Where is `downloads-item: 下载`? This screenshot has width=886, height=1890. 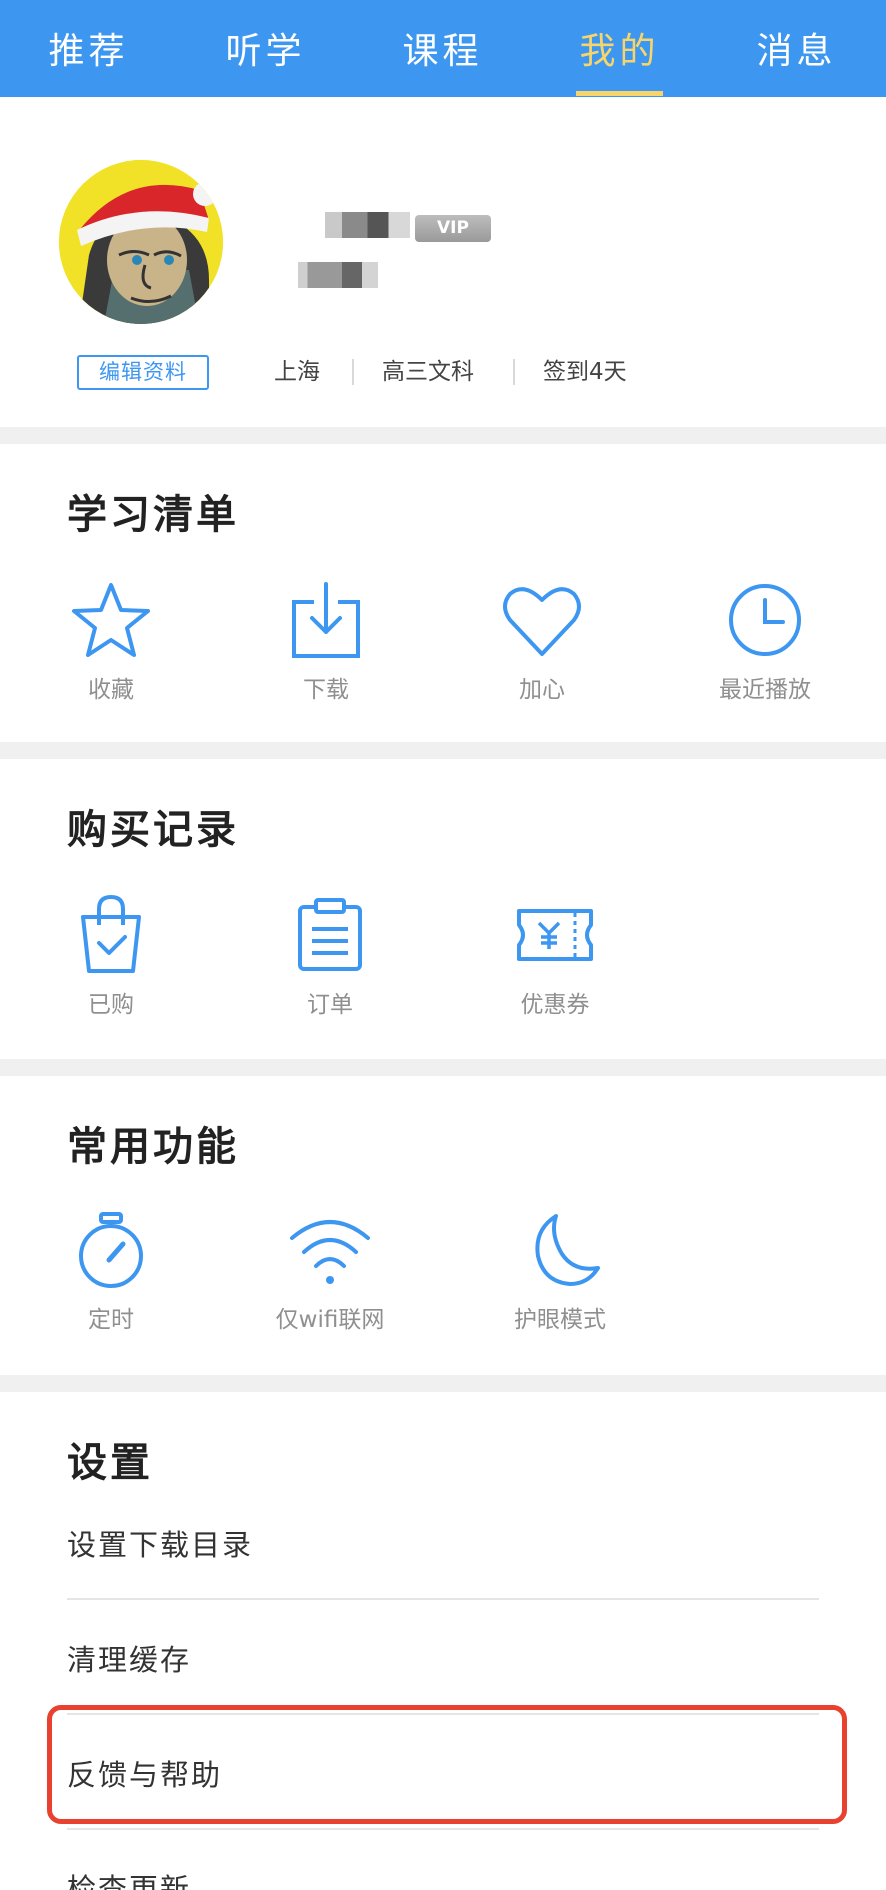 downloads-item: 下载 is located at coordinates (326, 642).